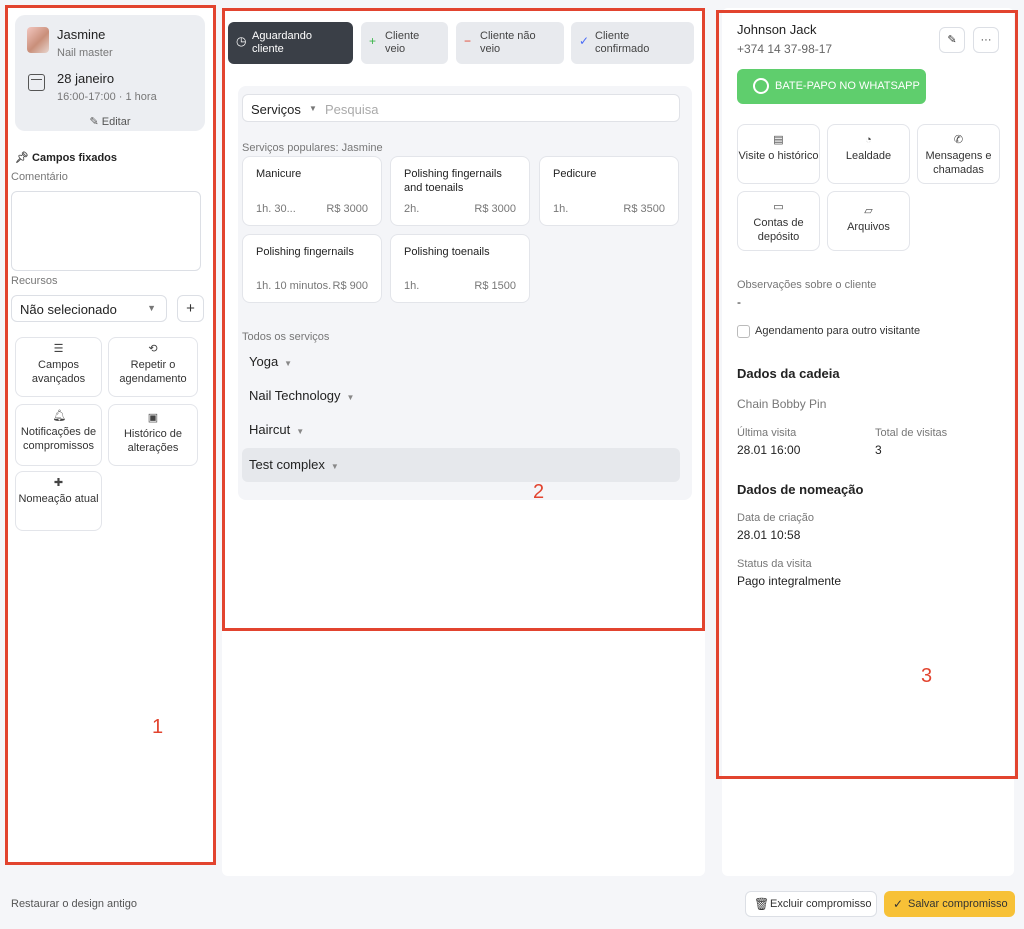 This screenshot has height=929, width=1024. I want to click on trash-icon: 🗑︎, so click(762, 904).